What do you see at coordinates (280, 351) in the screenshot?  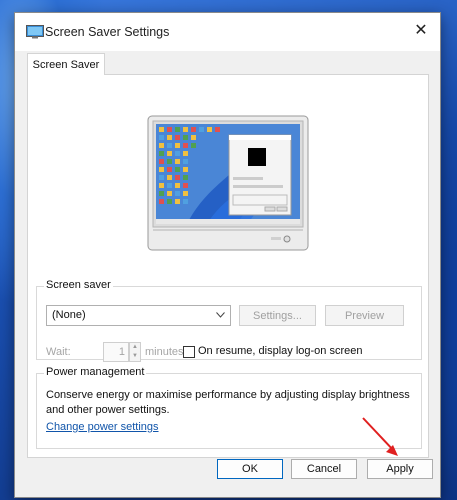 I see `resume-logon-label: On resume, display log-on screen` at bounding box center [280, 351].